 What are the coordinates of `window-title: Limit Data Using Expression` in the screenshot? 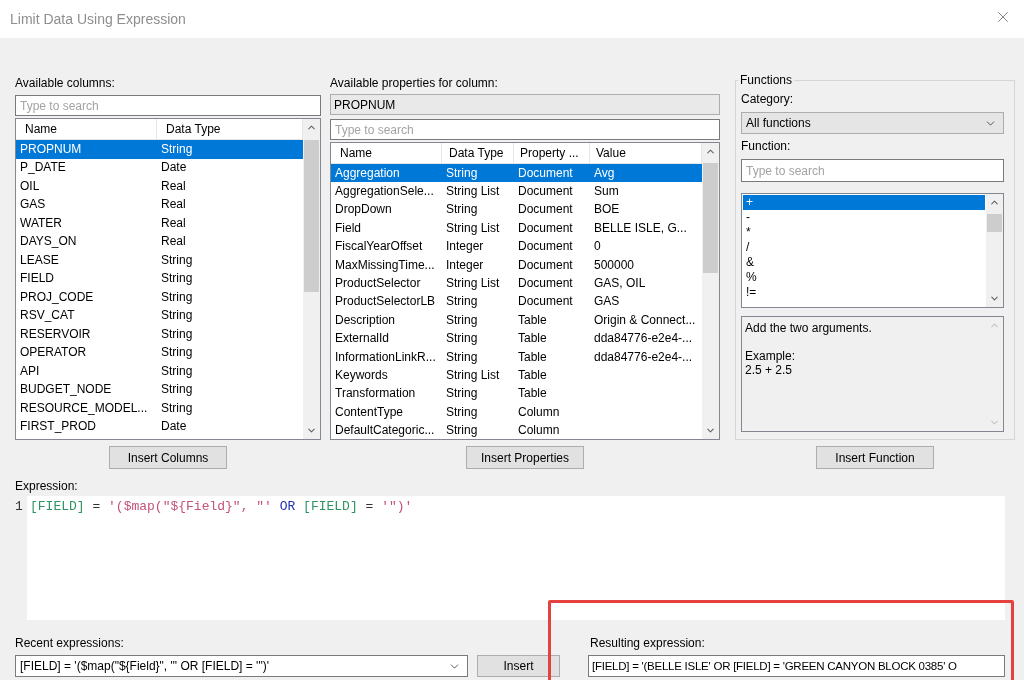 It's located at (98, 19).